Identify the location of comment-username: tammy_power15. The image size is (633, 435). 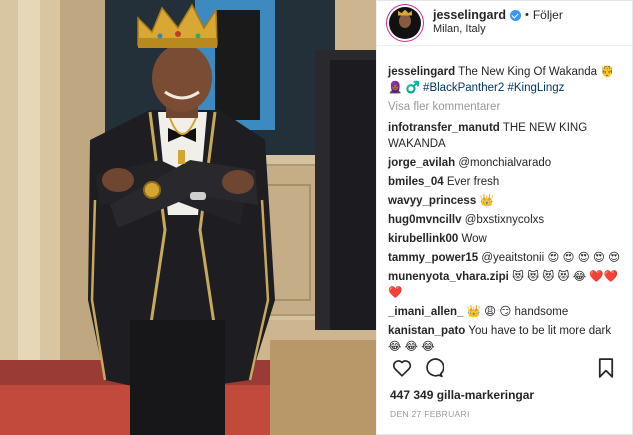
(433, 258).